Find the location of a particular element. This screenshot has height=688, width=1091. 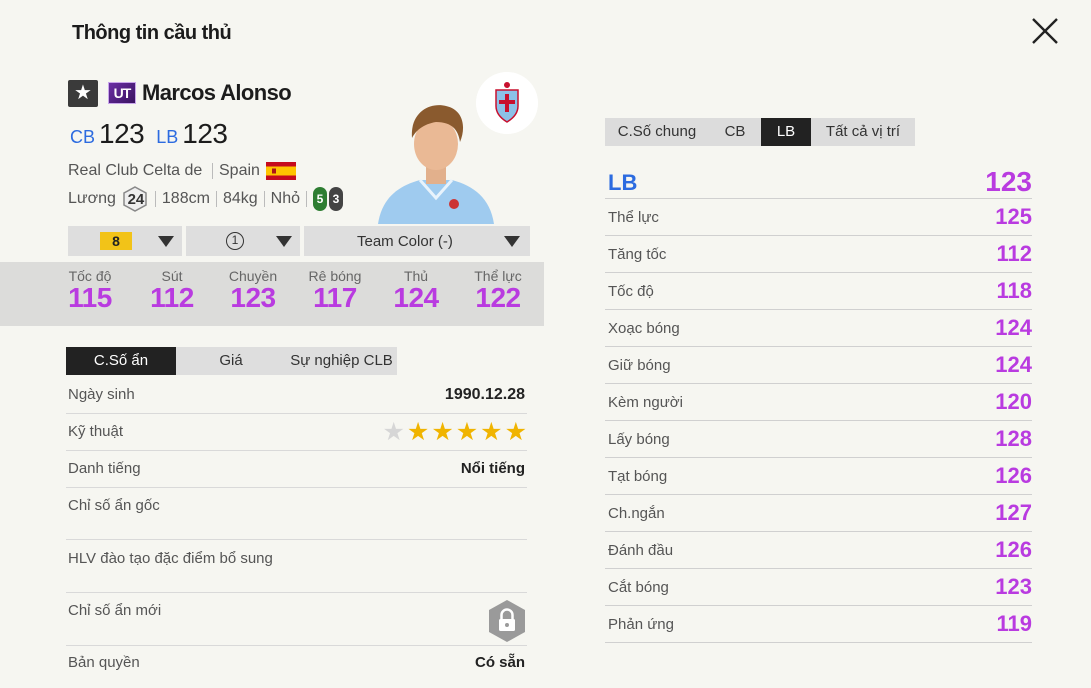

stat-item: Thủ 124 is located at coordinates (416, 291).